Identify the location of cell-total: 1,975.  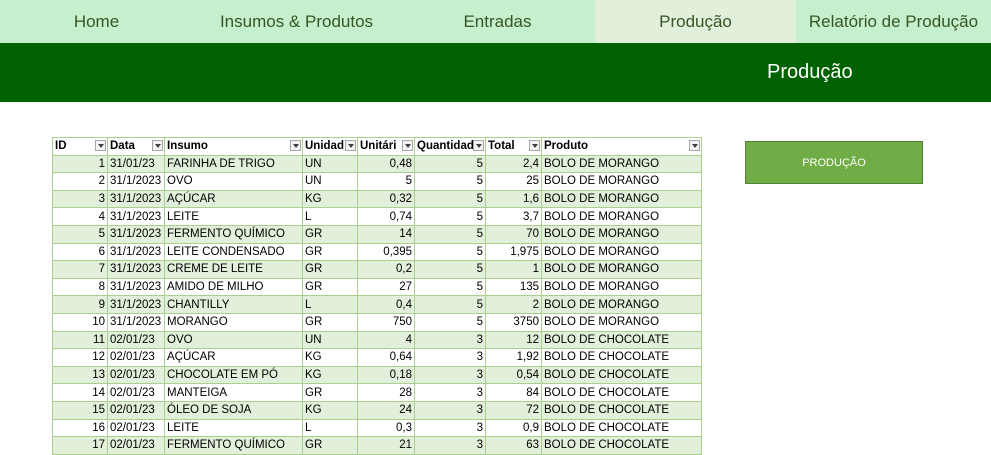
(513, 252).